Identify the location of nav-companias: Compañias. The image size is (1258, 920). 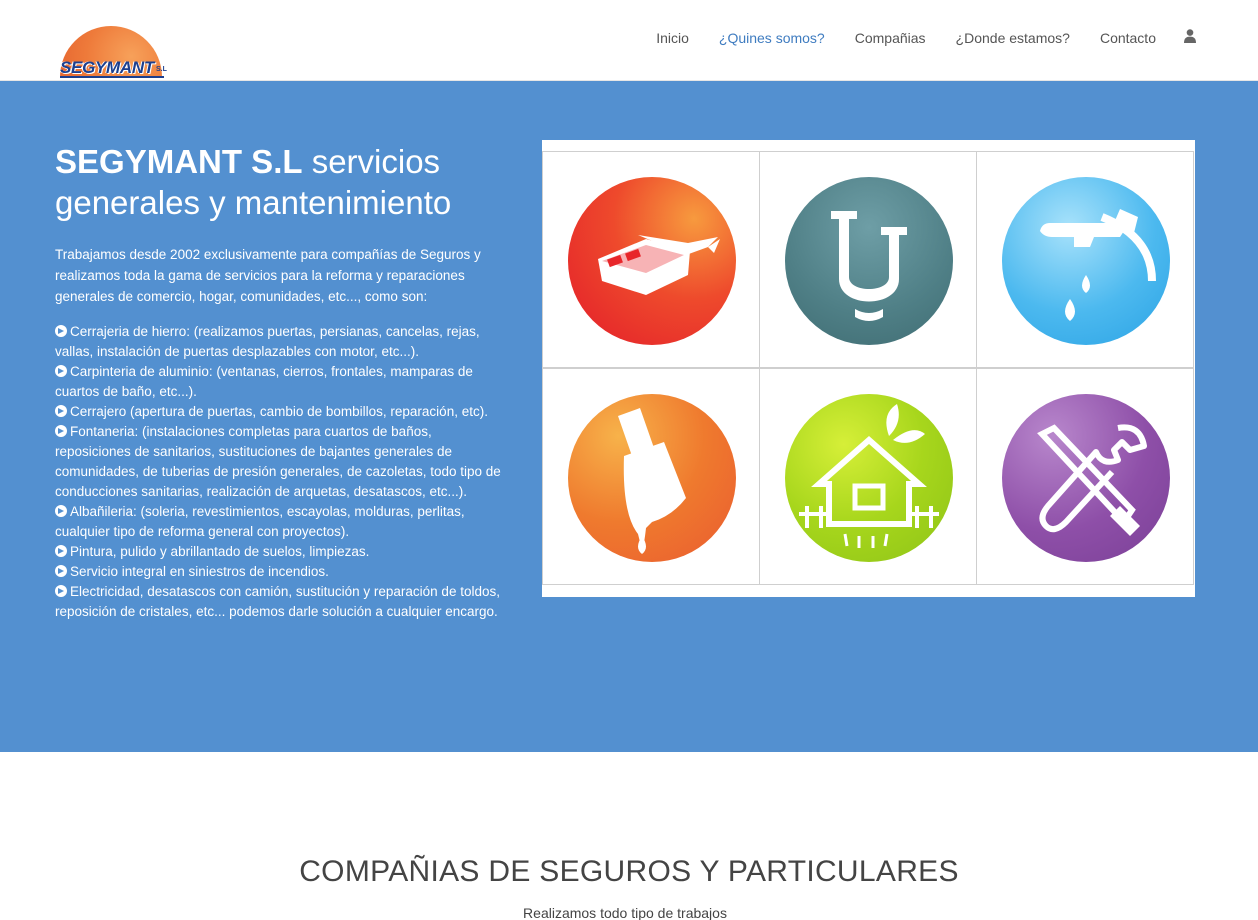
(890, 38).